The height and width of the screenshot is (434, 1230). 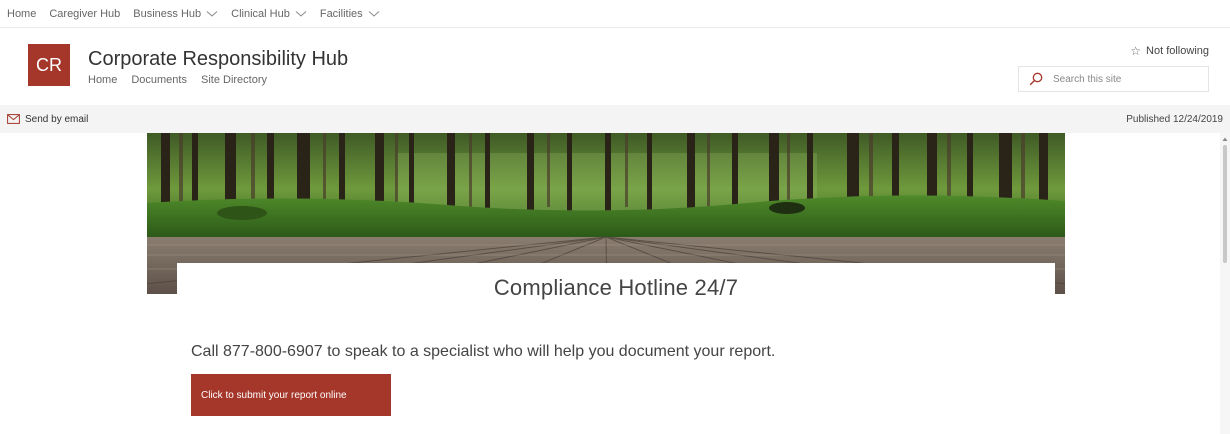 I want to click on hub-nav-label: Clinical Hub, so click(x=260, y=13).